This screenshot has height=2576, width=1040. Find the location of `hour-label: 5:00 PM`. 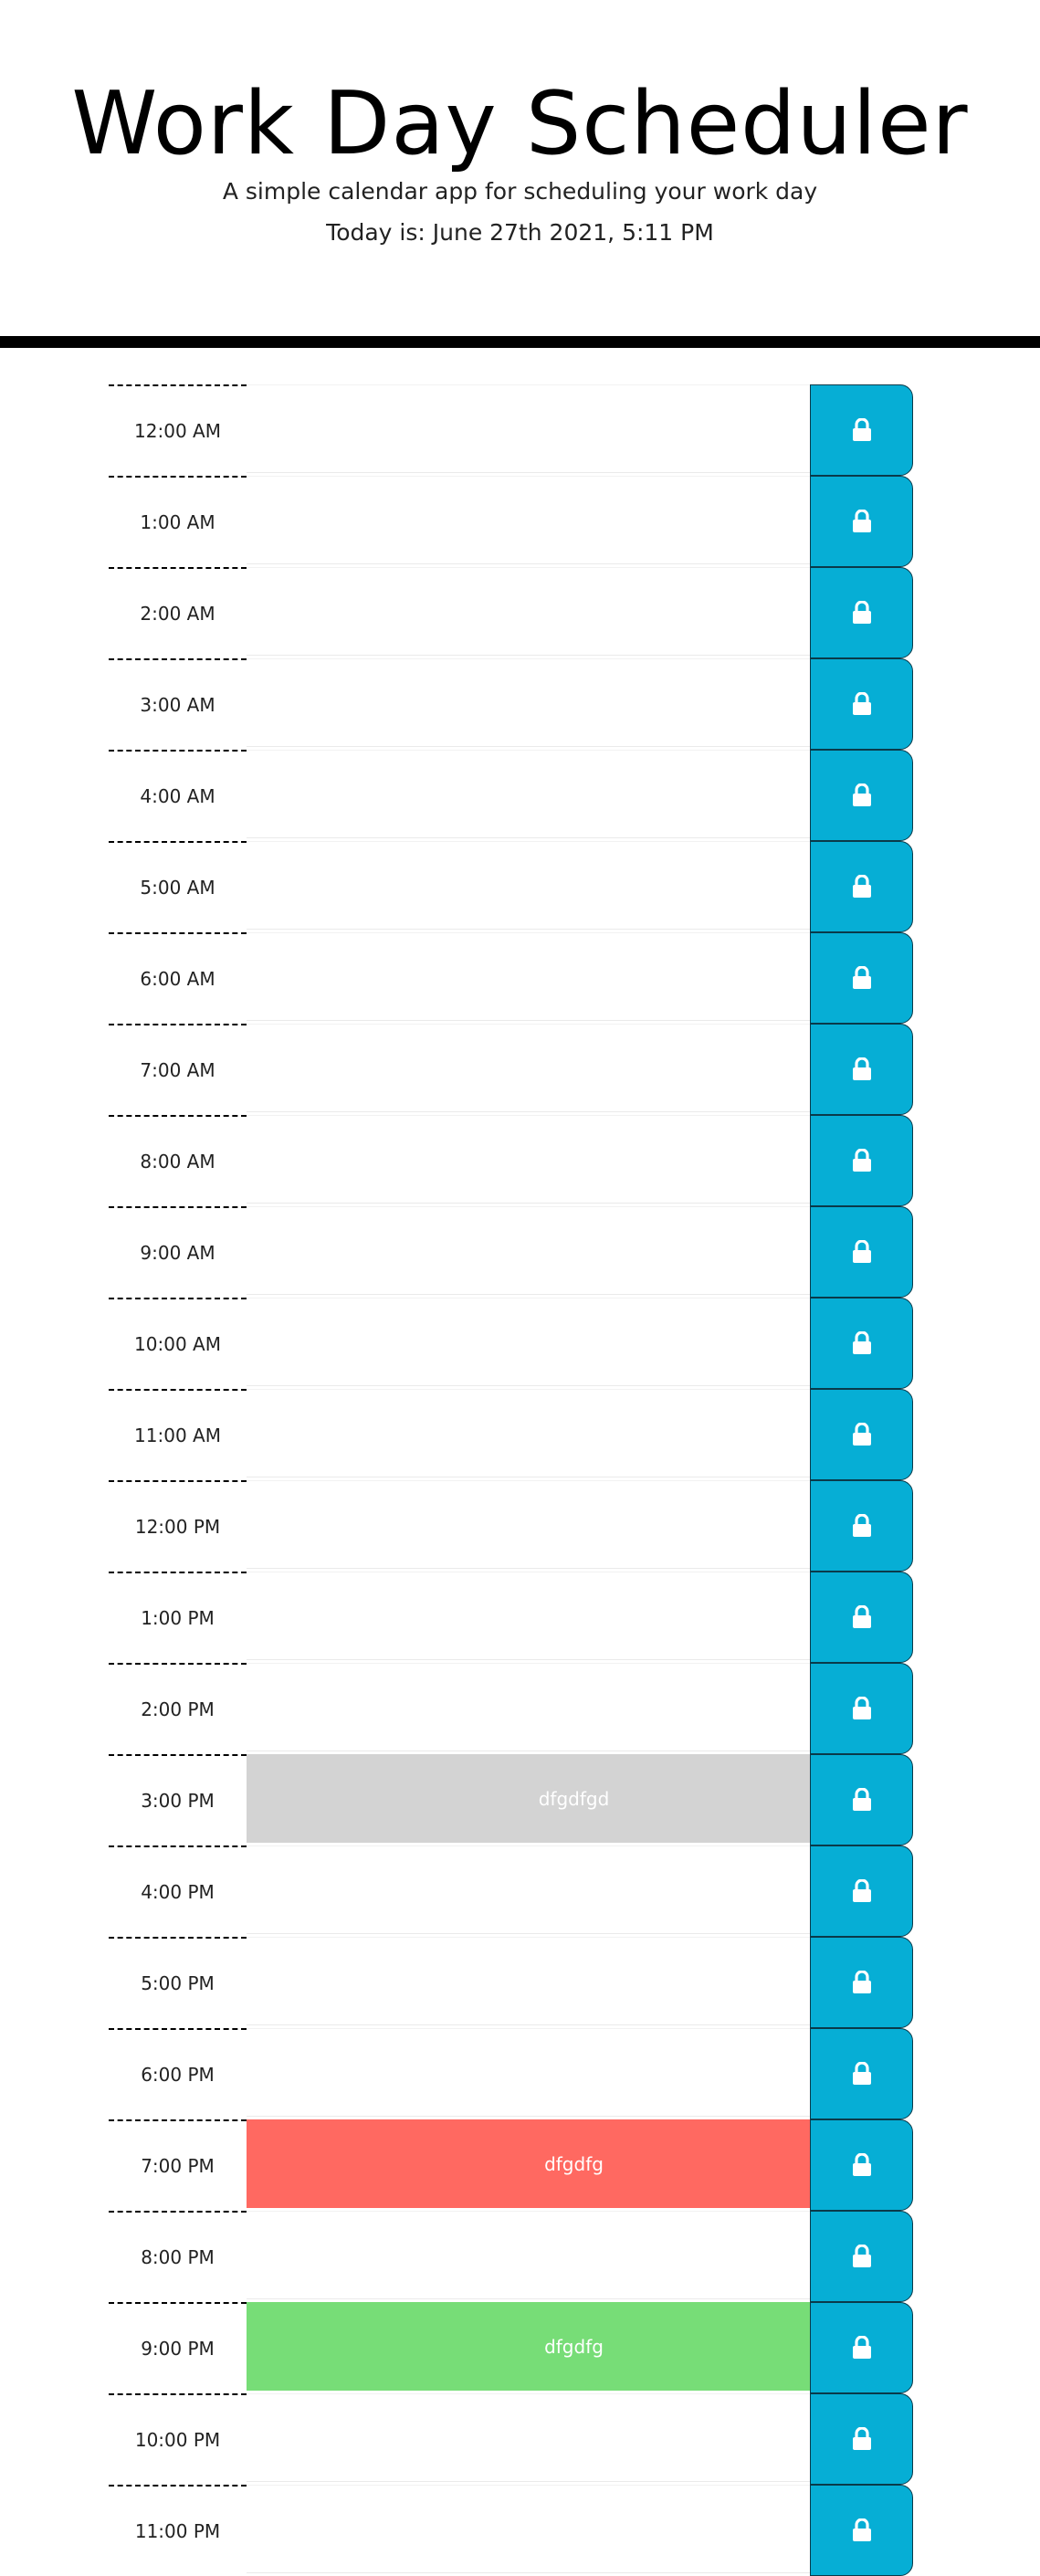

hour-label: 5:00 PM is located at coordinates (178, 1982).